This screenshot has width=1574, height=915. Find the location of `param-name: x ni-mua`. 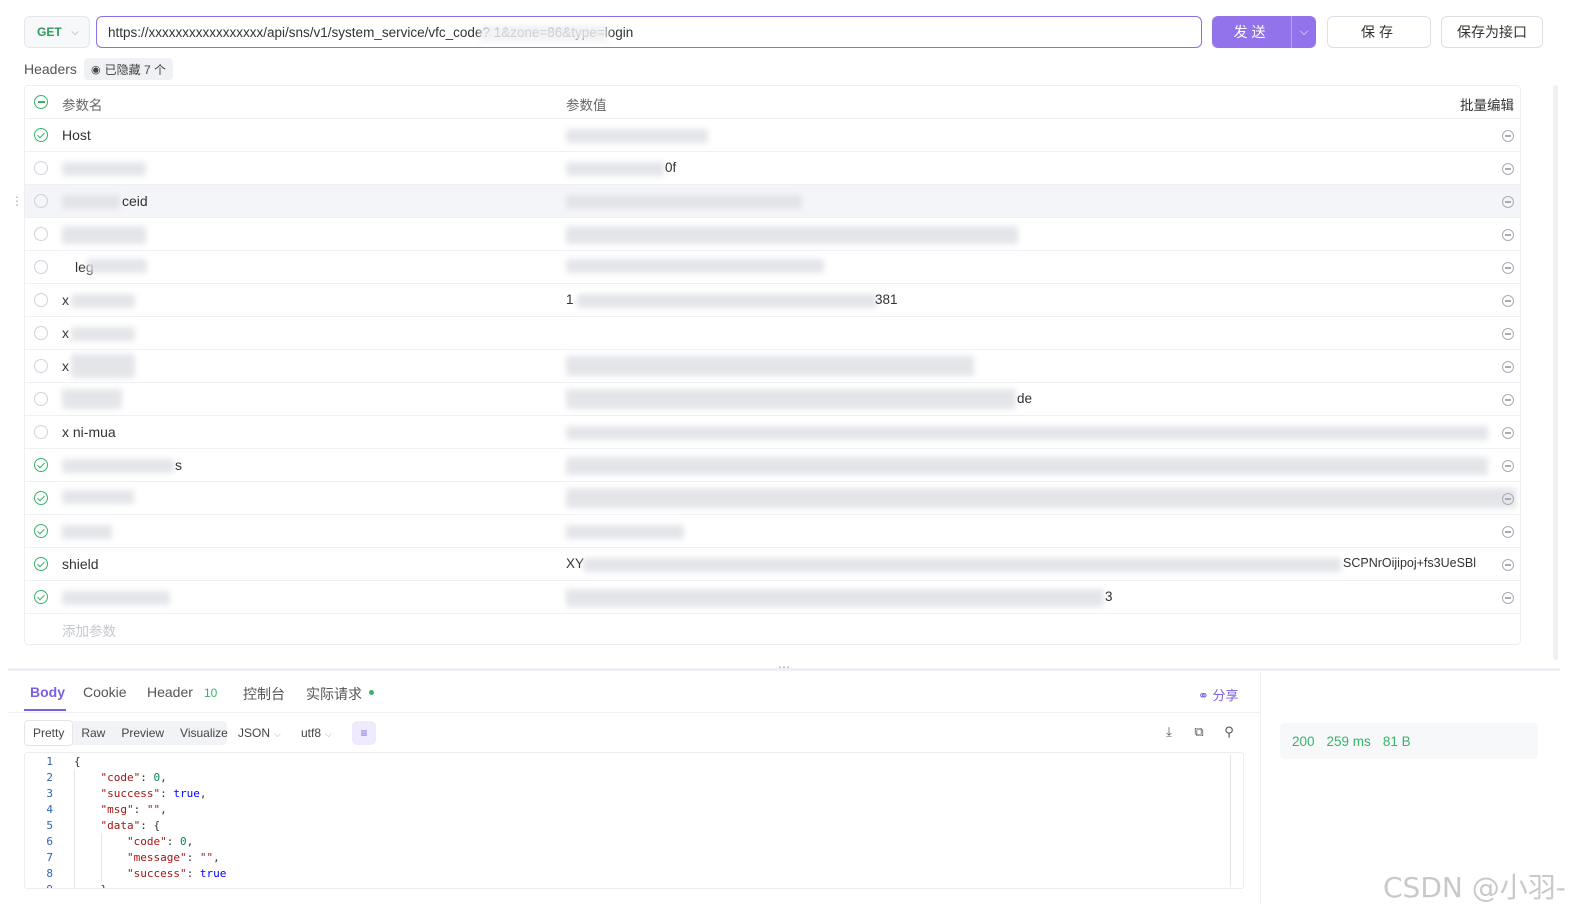

param-name: x ni-mua is located at coordinates (89, 432).